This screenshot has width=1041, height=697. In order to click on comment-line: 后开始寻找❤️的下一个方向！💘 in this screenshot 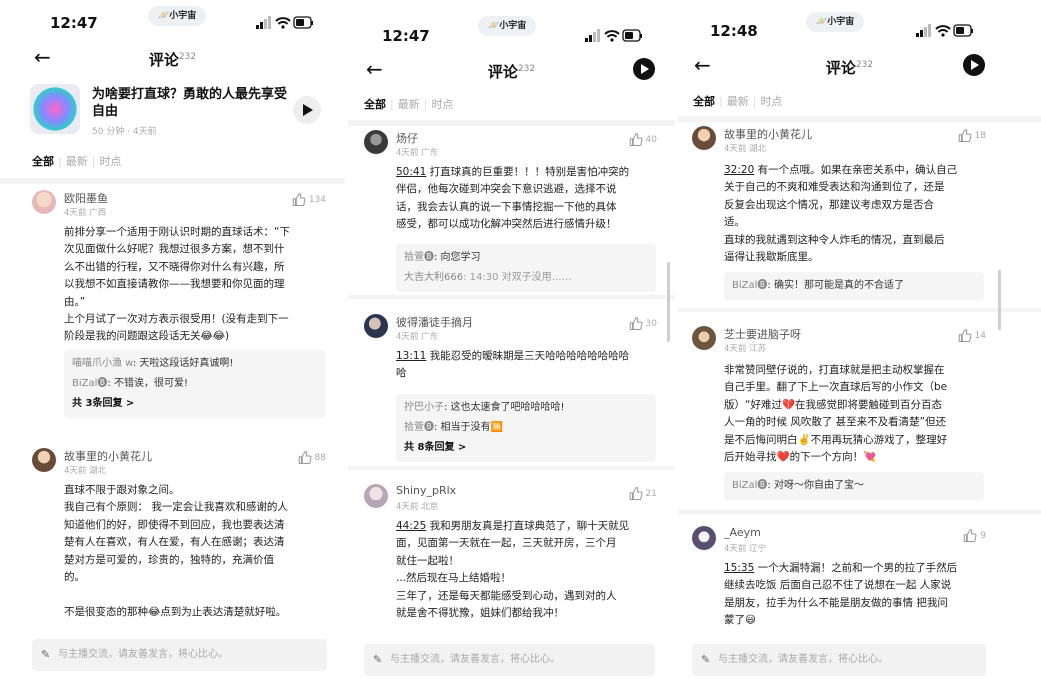, I will do `click(800, 457)`.